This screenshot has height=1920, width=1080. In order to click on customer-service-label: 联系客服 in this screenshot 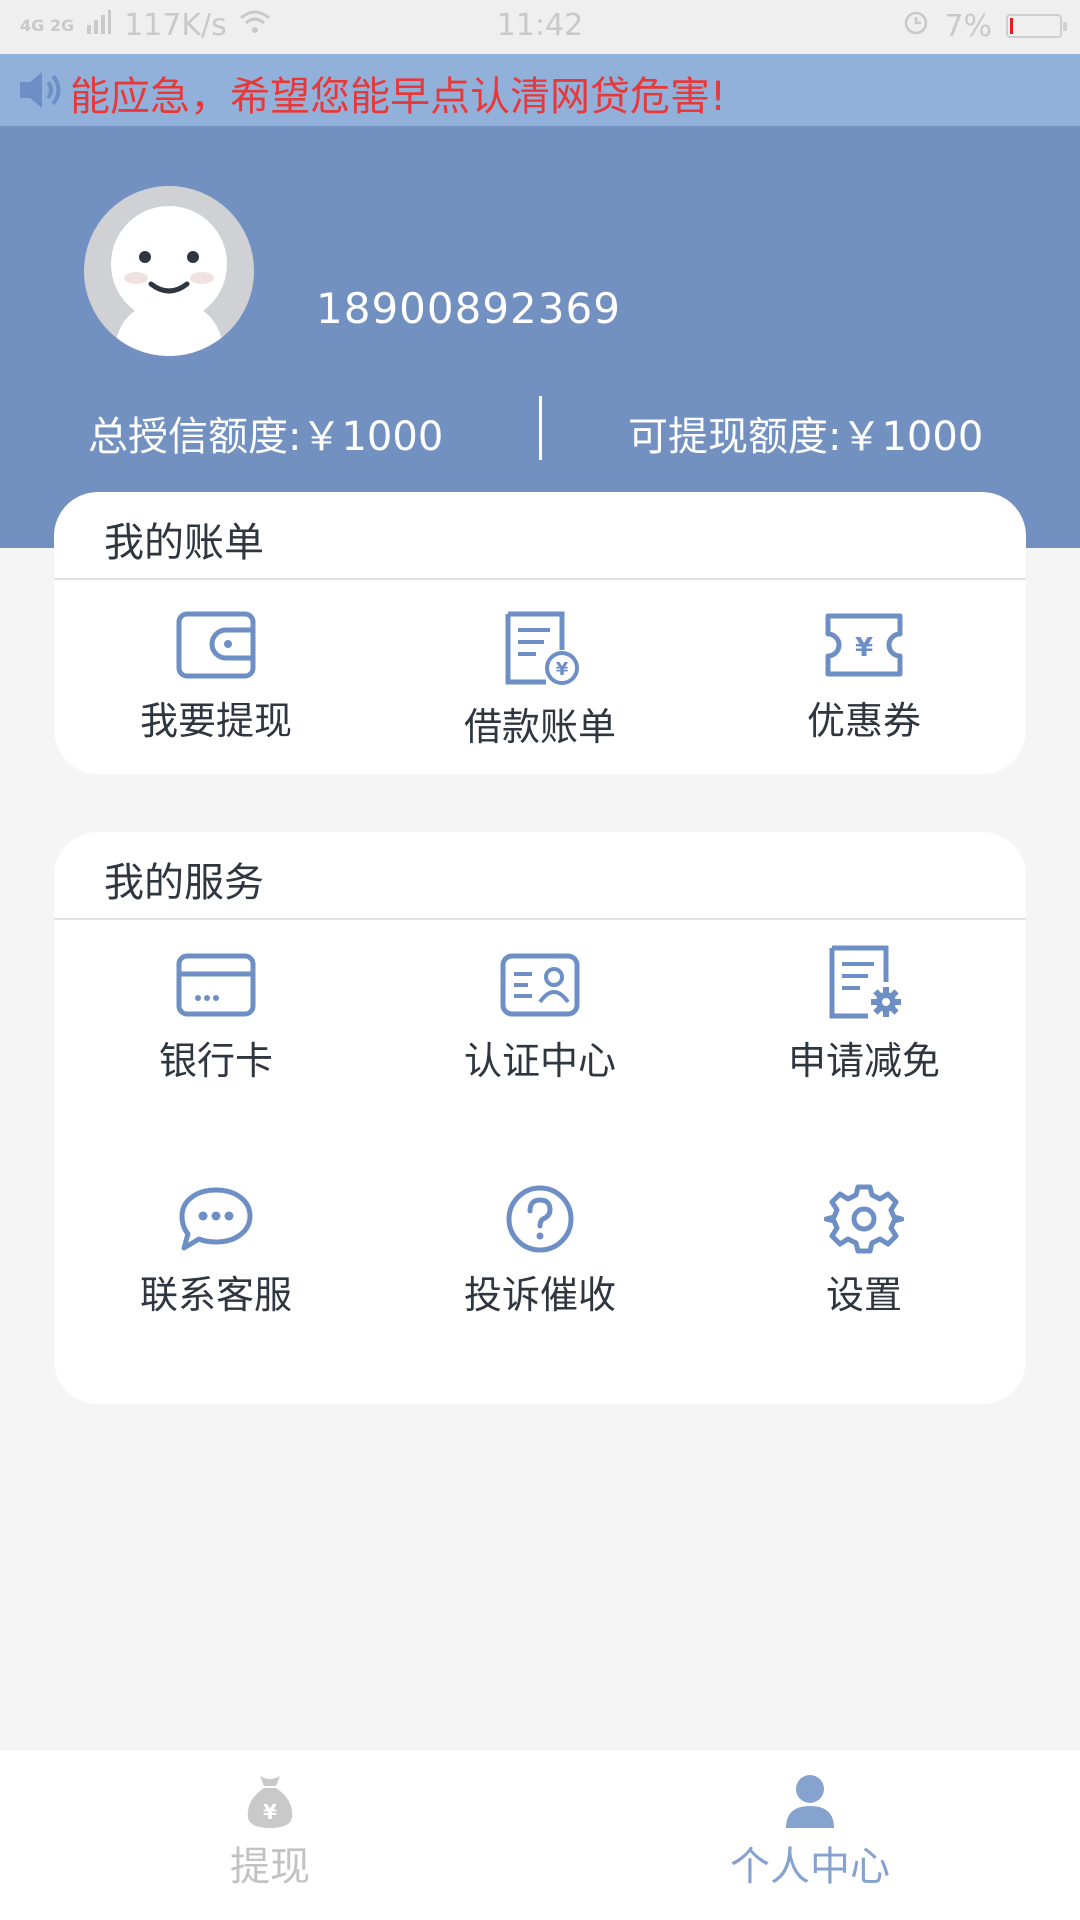, I will do `click(215, 1295)`.